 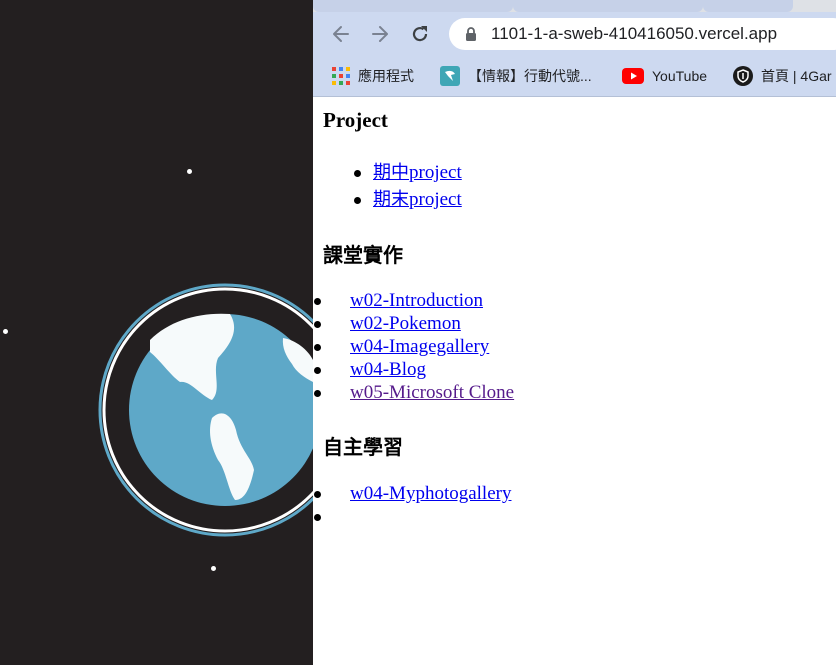 I want to click on list-item: w02-Pokemon, so click(x=413, y=323).